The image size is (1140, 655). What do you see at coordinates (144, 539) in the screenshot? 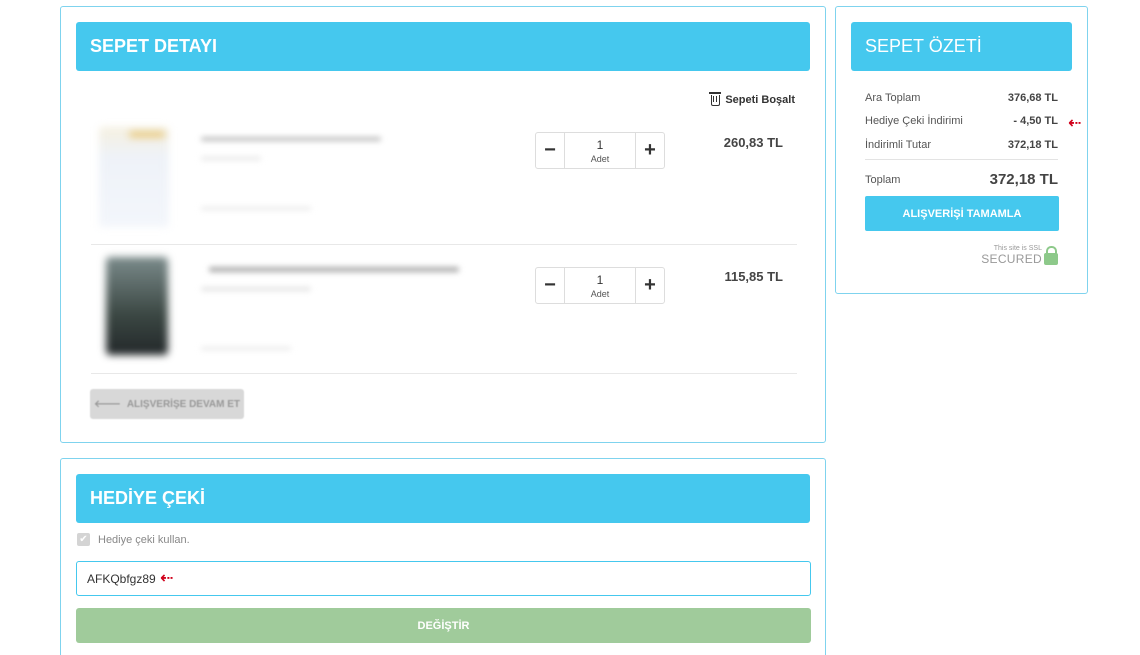
I see `use-gift-label: Hediye çeki kullan.` at bounding box center [144, 539].